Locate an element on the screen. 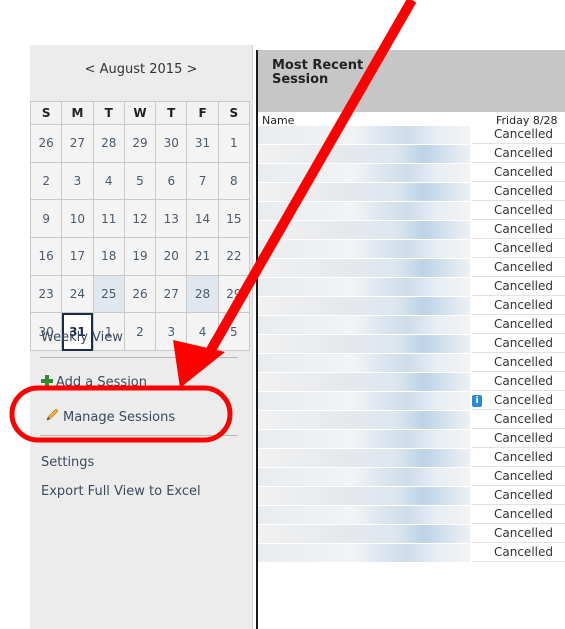 Image resolution: width=565 pixels, height=629 pixels. weekly-view-link: Weekly View is located at coordinates (82, 337).